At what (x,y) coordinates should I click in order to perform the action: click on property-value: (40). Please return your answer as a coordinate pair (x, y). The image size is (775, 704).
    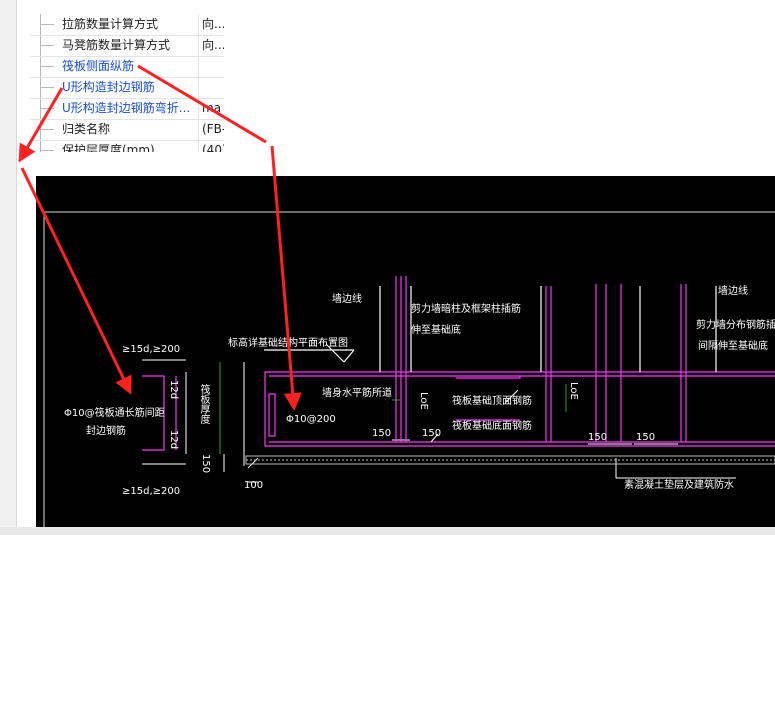
    Looking at the image, I should click on (213, 147).